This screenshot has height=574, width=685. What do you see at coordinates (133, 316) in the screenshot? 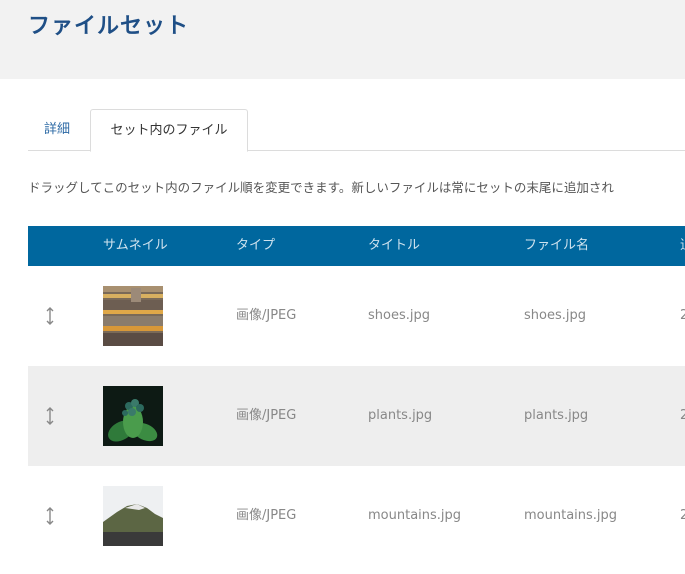
I see `shoes-thumbnail` at bounding box center [133, 316].